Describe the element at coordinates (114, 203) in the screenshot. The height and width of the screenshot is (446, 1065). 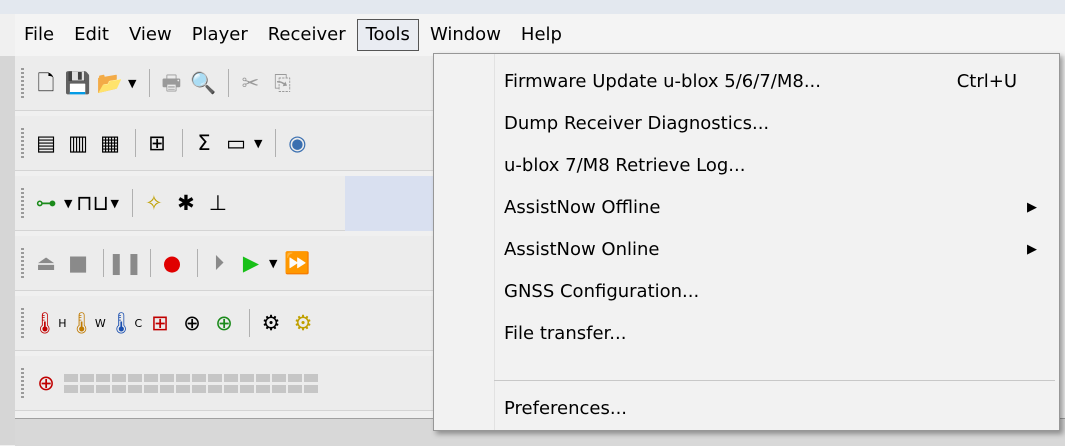
I see `baudrate-dropdown-icon: ▼` at that location.